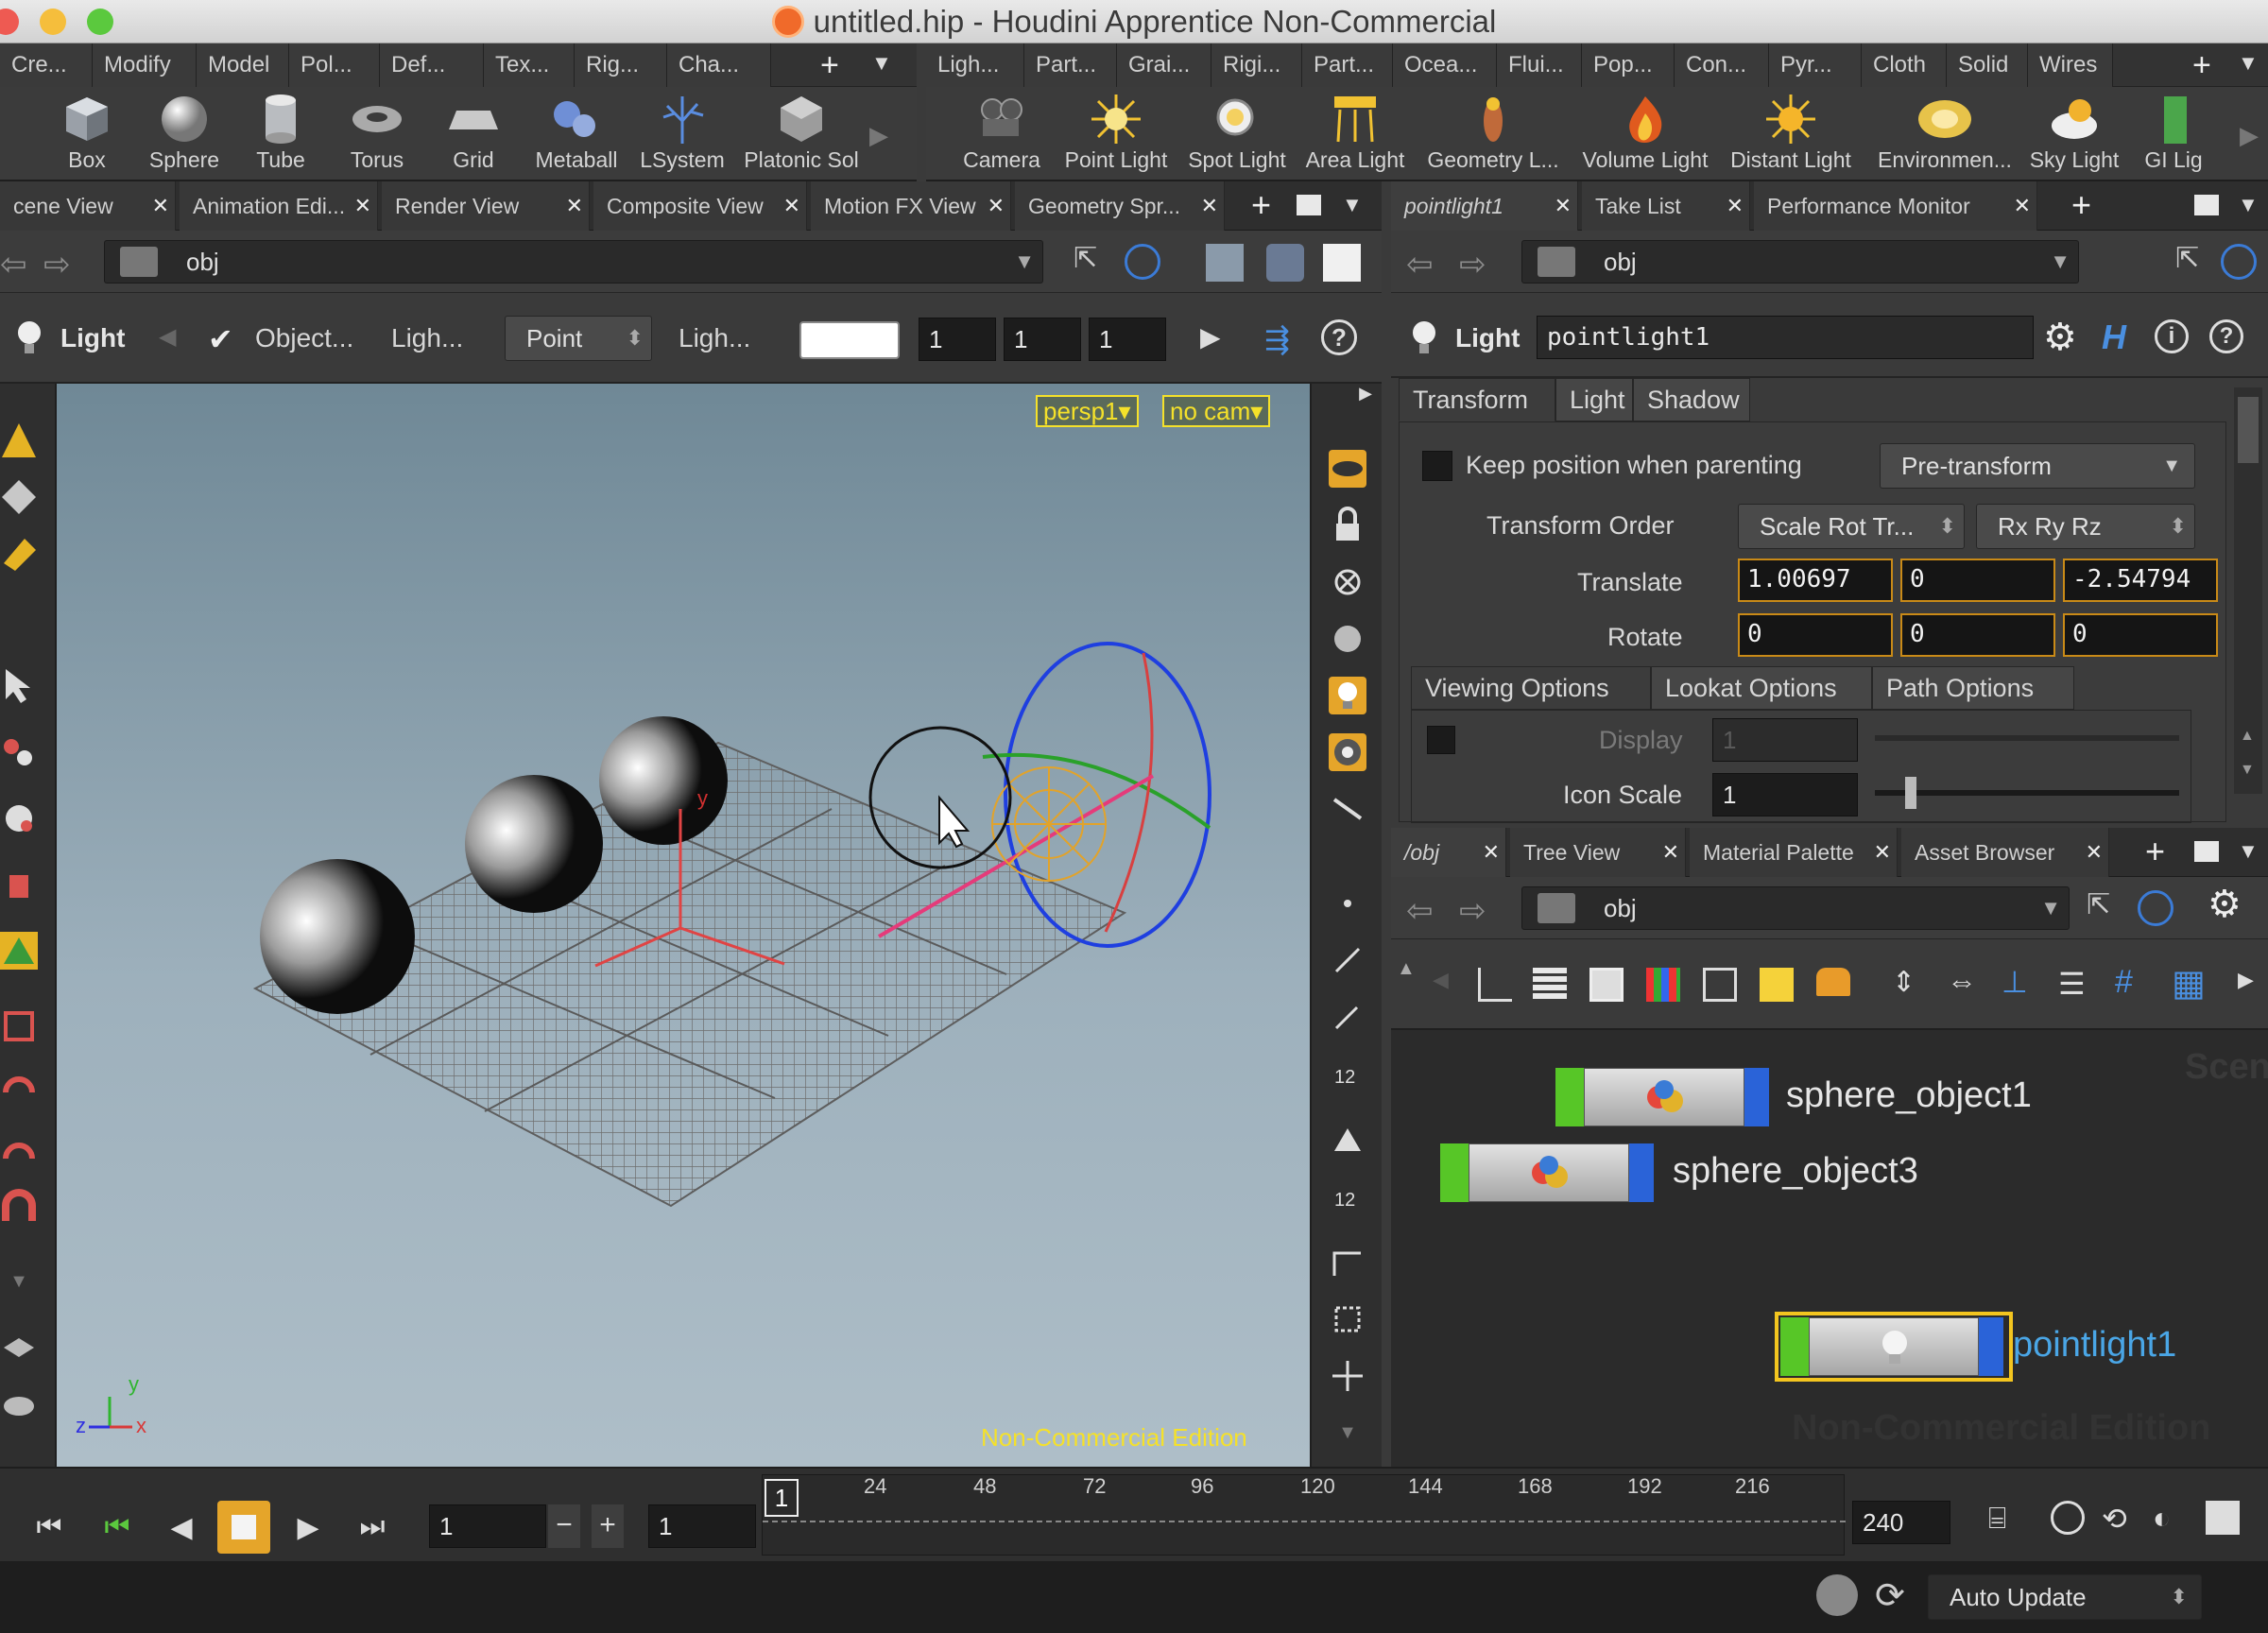 This screenshot has width=2268, height=1633. What do you see at coordinates (564, 1526) in the screenshot?
I see `minus-icon: −` at bounding box center [564, 1526].